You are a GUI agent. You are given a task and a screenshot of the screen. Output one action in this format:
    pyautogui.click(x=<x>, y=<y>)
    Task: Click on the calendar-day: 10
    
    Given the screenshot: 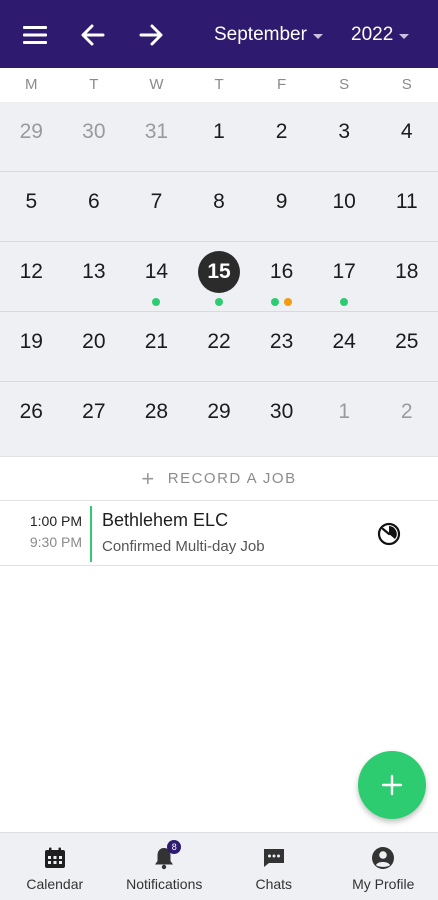 What is the action you would take?
    pyautogui.click(x=344, y=206)
    